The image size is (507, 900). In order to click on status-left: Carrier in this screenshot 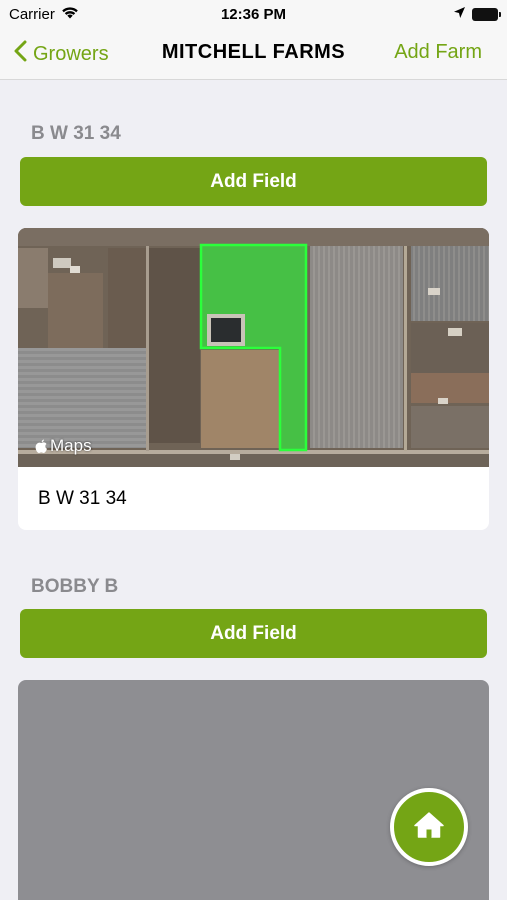, I will do `click(44, 14)`.